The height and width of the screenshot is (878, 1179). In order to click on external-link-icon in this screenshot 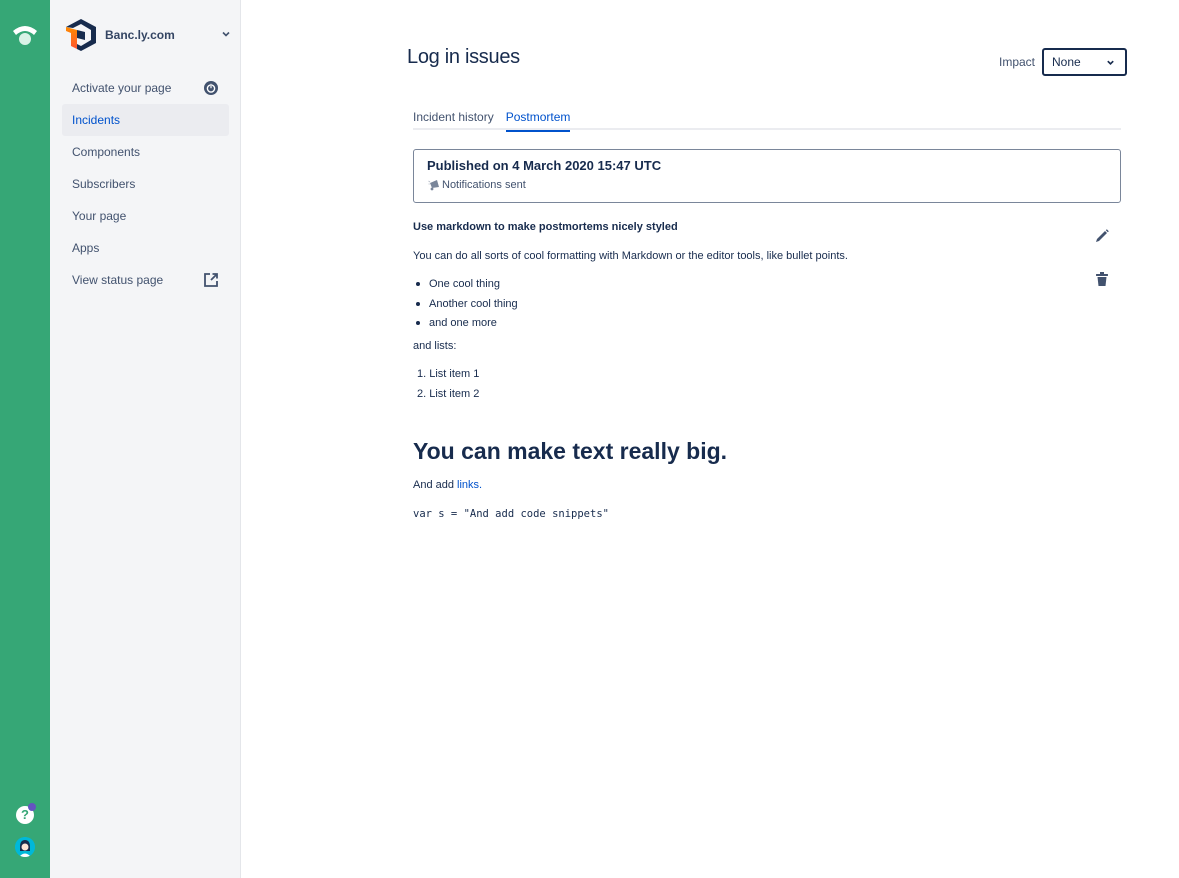, I will do `click(211, 280)`.